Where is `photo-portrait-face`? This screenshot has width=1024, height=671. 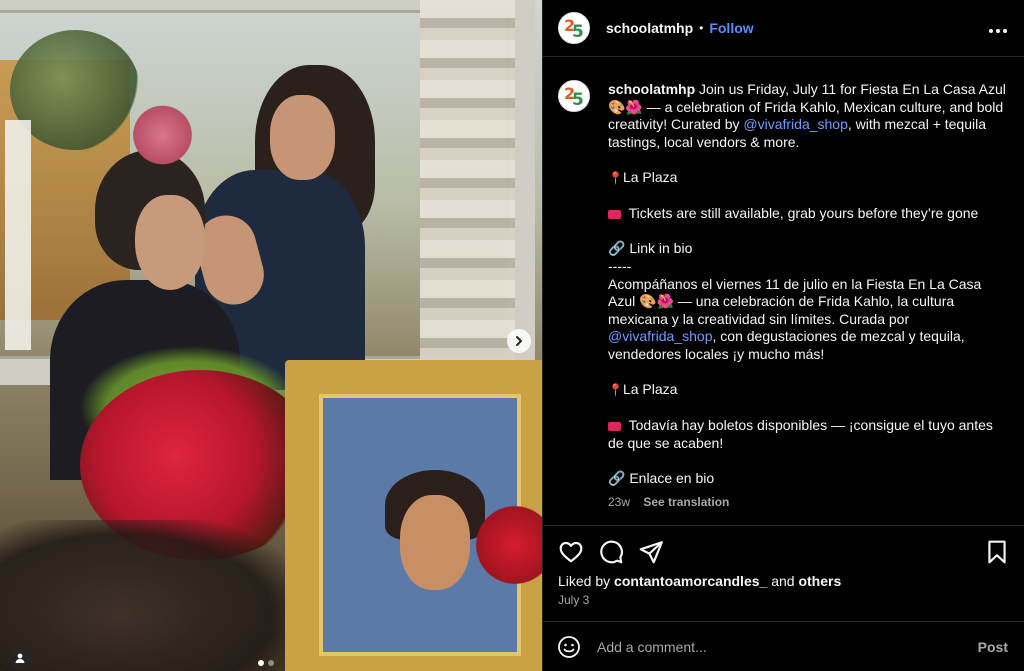
photo-portrait-face is located at coordinates (435, 542).